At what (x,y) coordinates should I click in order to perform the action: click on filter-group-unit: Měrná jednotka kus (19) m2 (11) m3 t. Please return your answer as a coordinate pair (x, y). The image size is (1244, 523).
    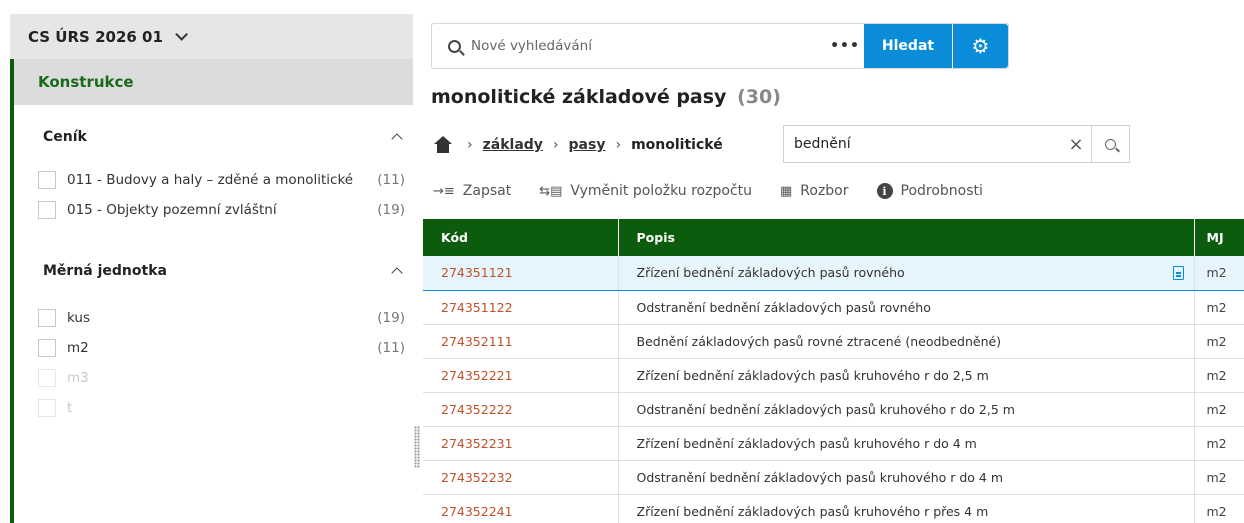
    Looking at the image, I should click on (213, 341).